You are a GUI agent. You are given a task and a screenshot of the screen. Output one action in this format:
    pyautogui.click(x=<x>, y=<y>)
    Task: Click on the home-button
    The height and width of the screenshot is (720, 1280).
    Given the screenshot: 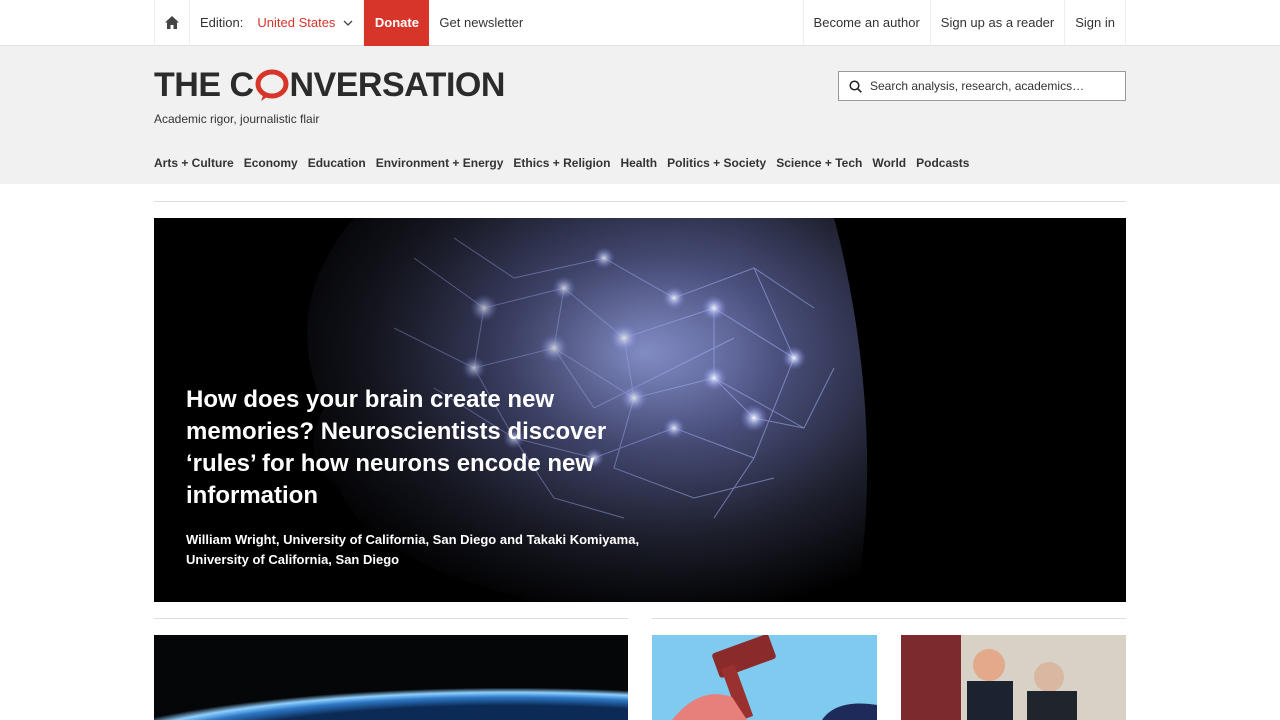 What is the action you would take?
    pyautogui.click(x=172, y=22)
    